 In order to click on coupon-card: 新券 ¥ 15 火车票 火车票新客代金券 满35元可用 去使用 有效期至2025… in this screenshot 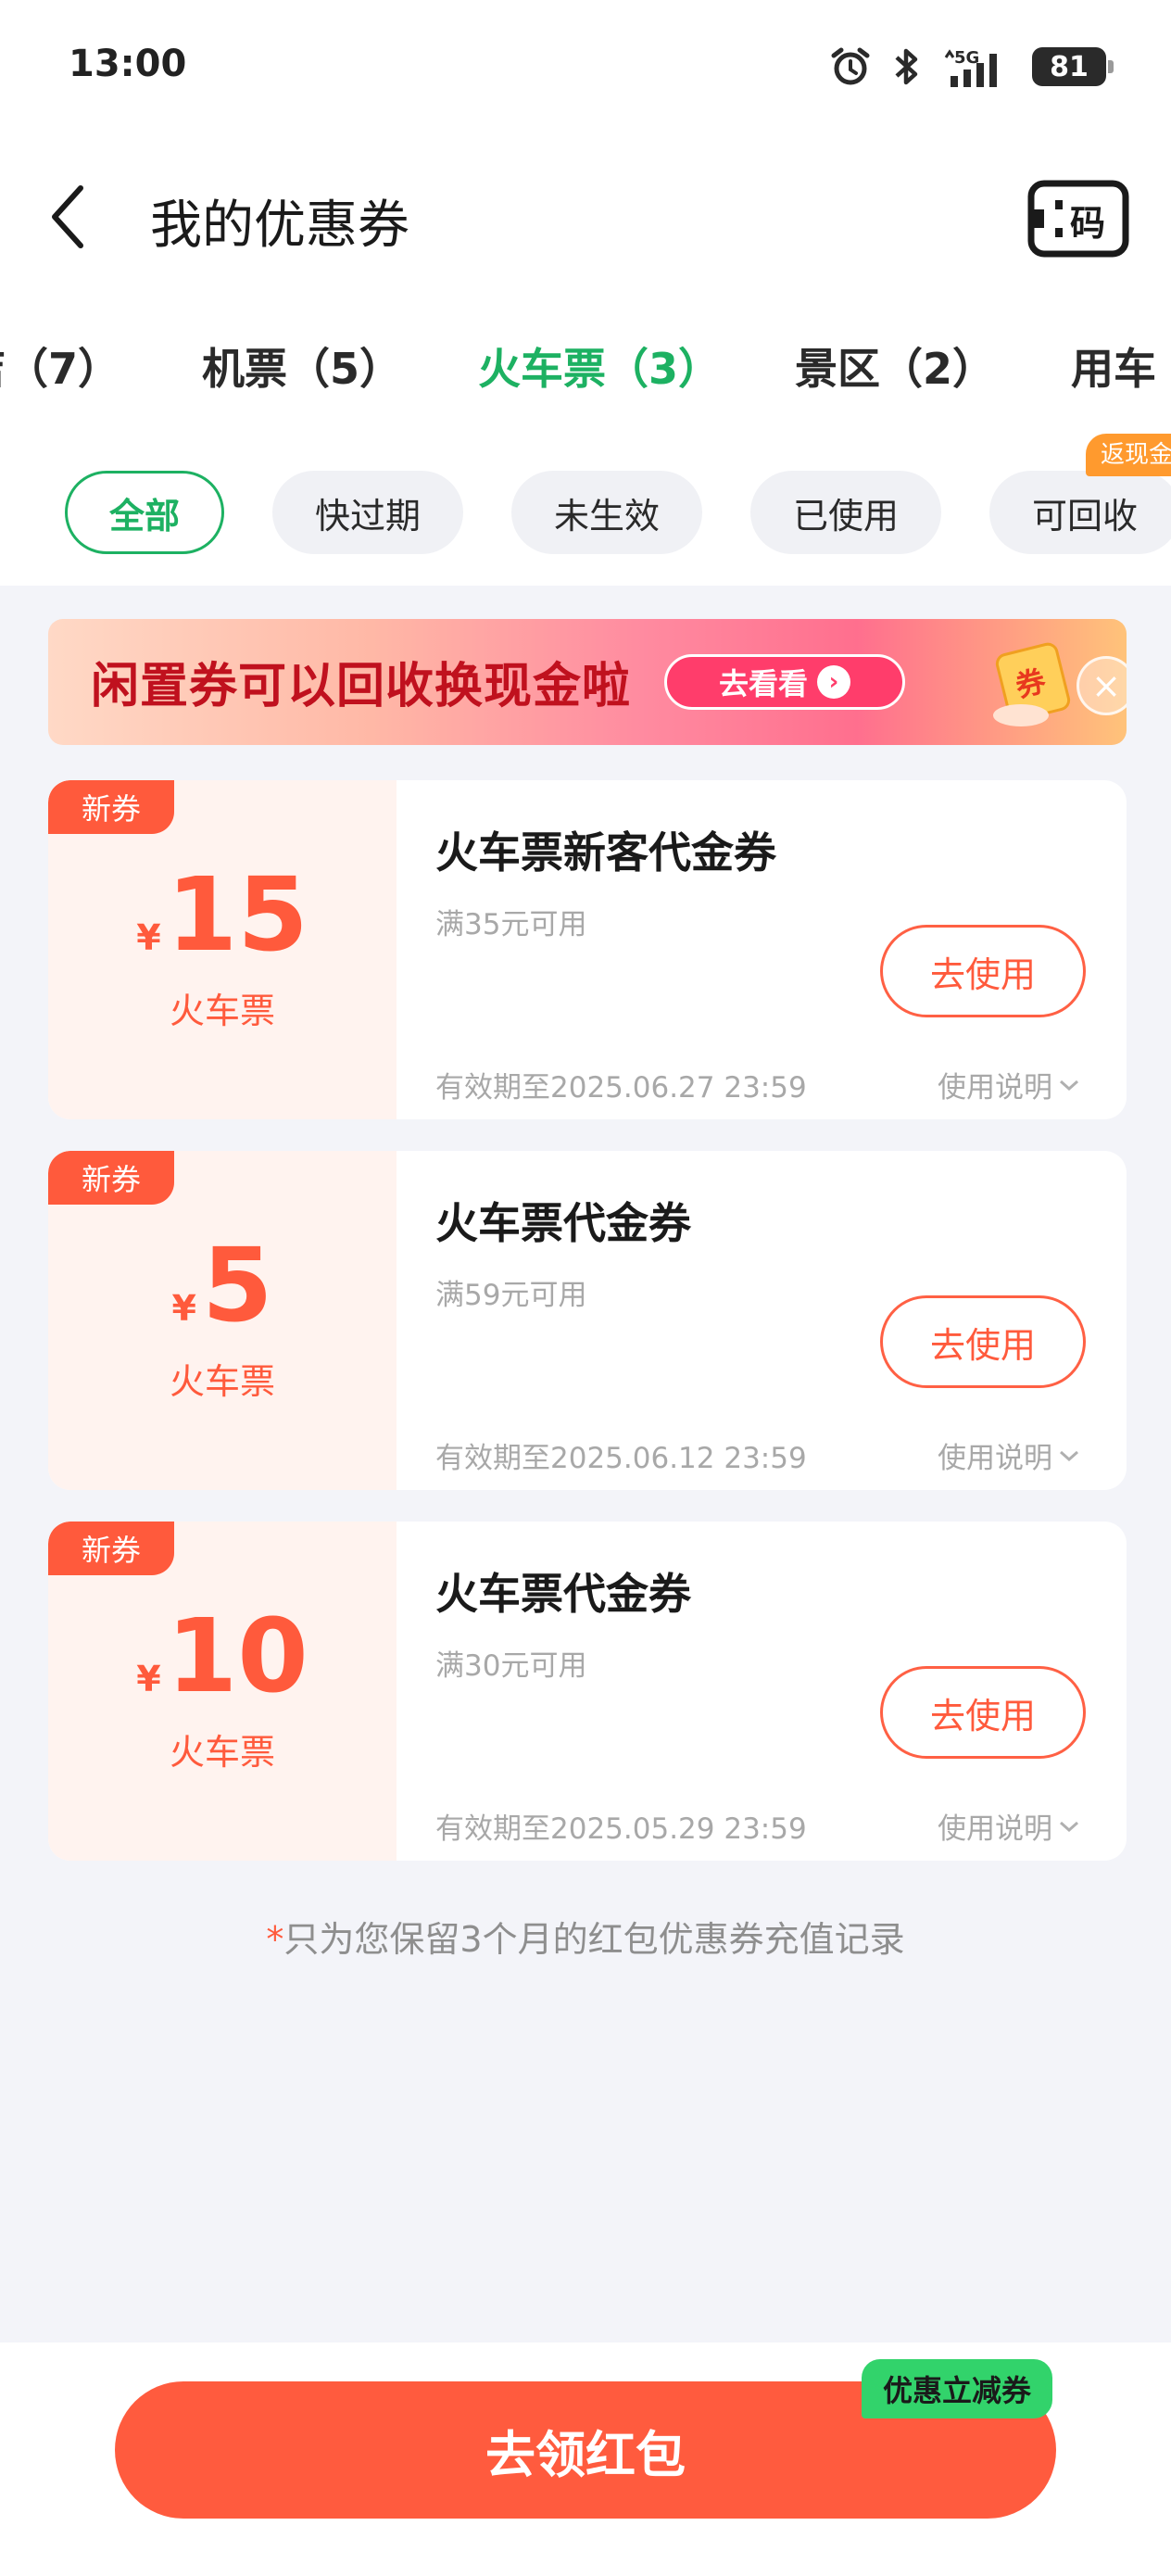, I will do `click(588, 949)`.